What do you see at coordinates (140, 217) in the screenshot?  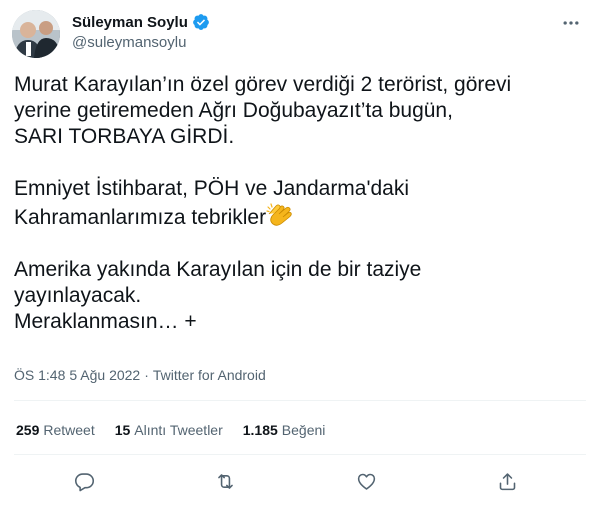 I see `tweet-line-text: Kahramanlarımıza tebrikler` at bounding box center [140, 217].